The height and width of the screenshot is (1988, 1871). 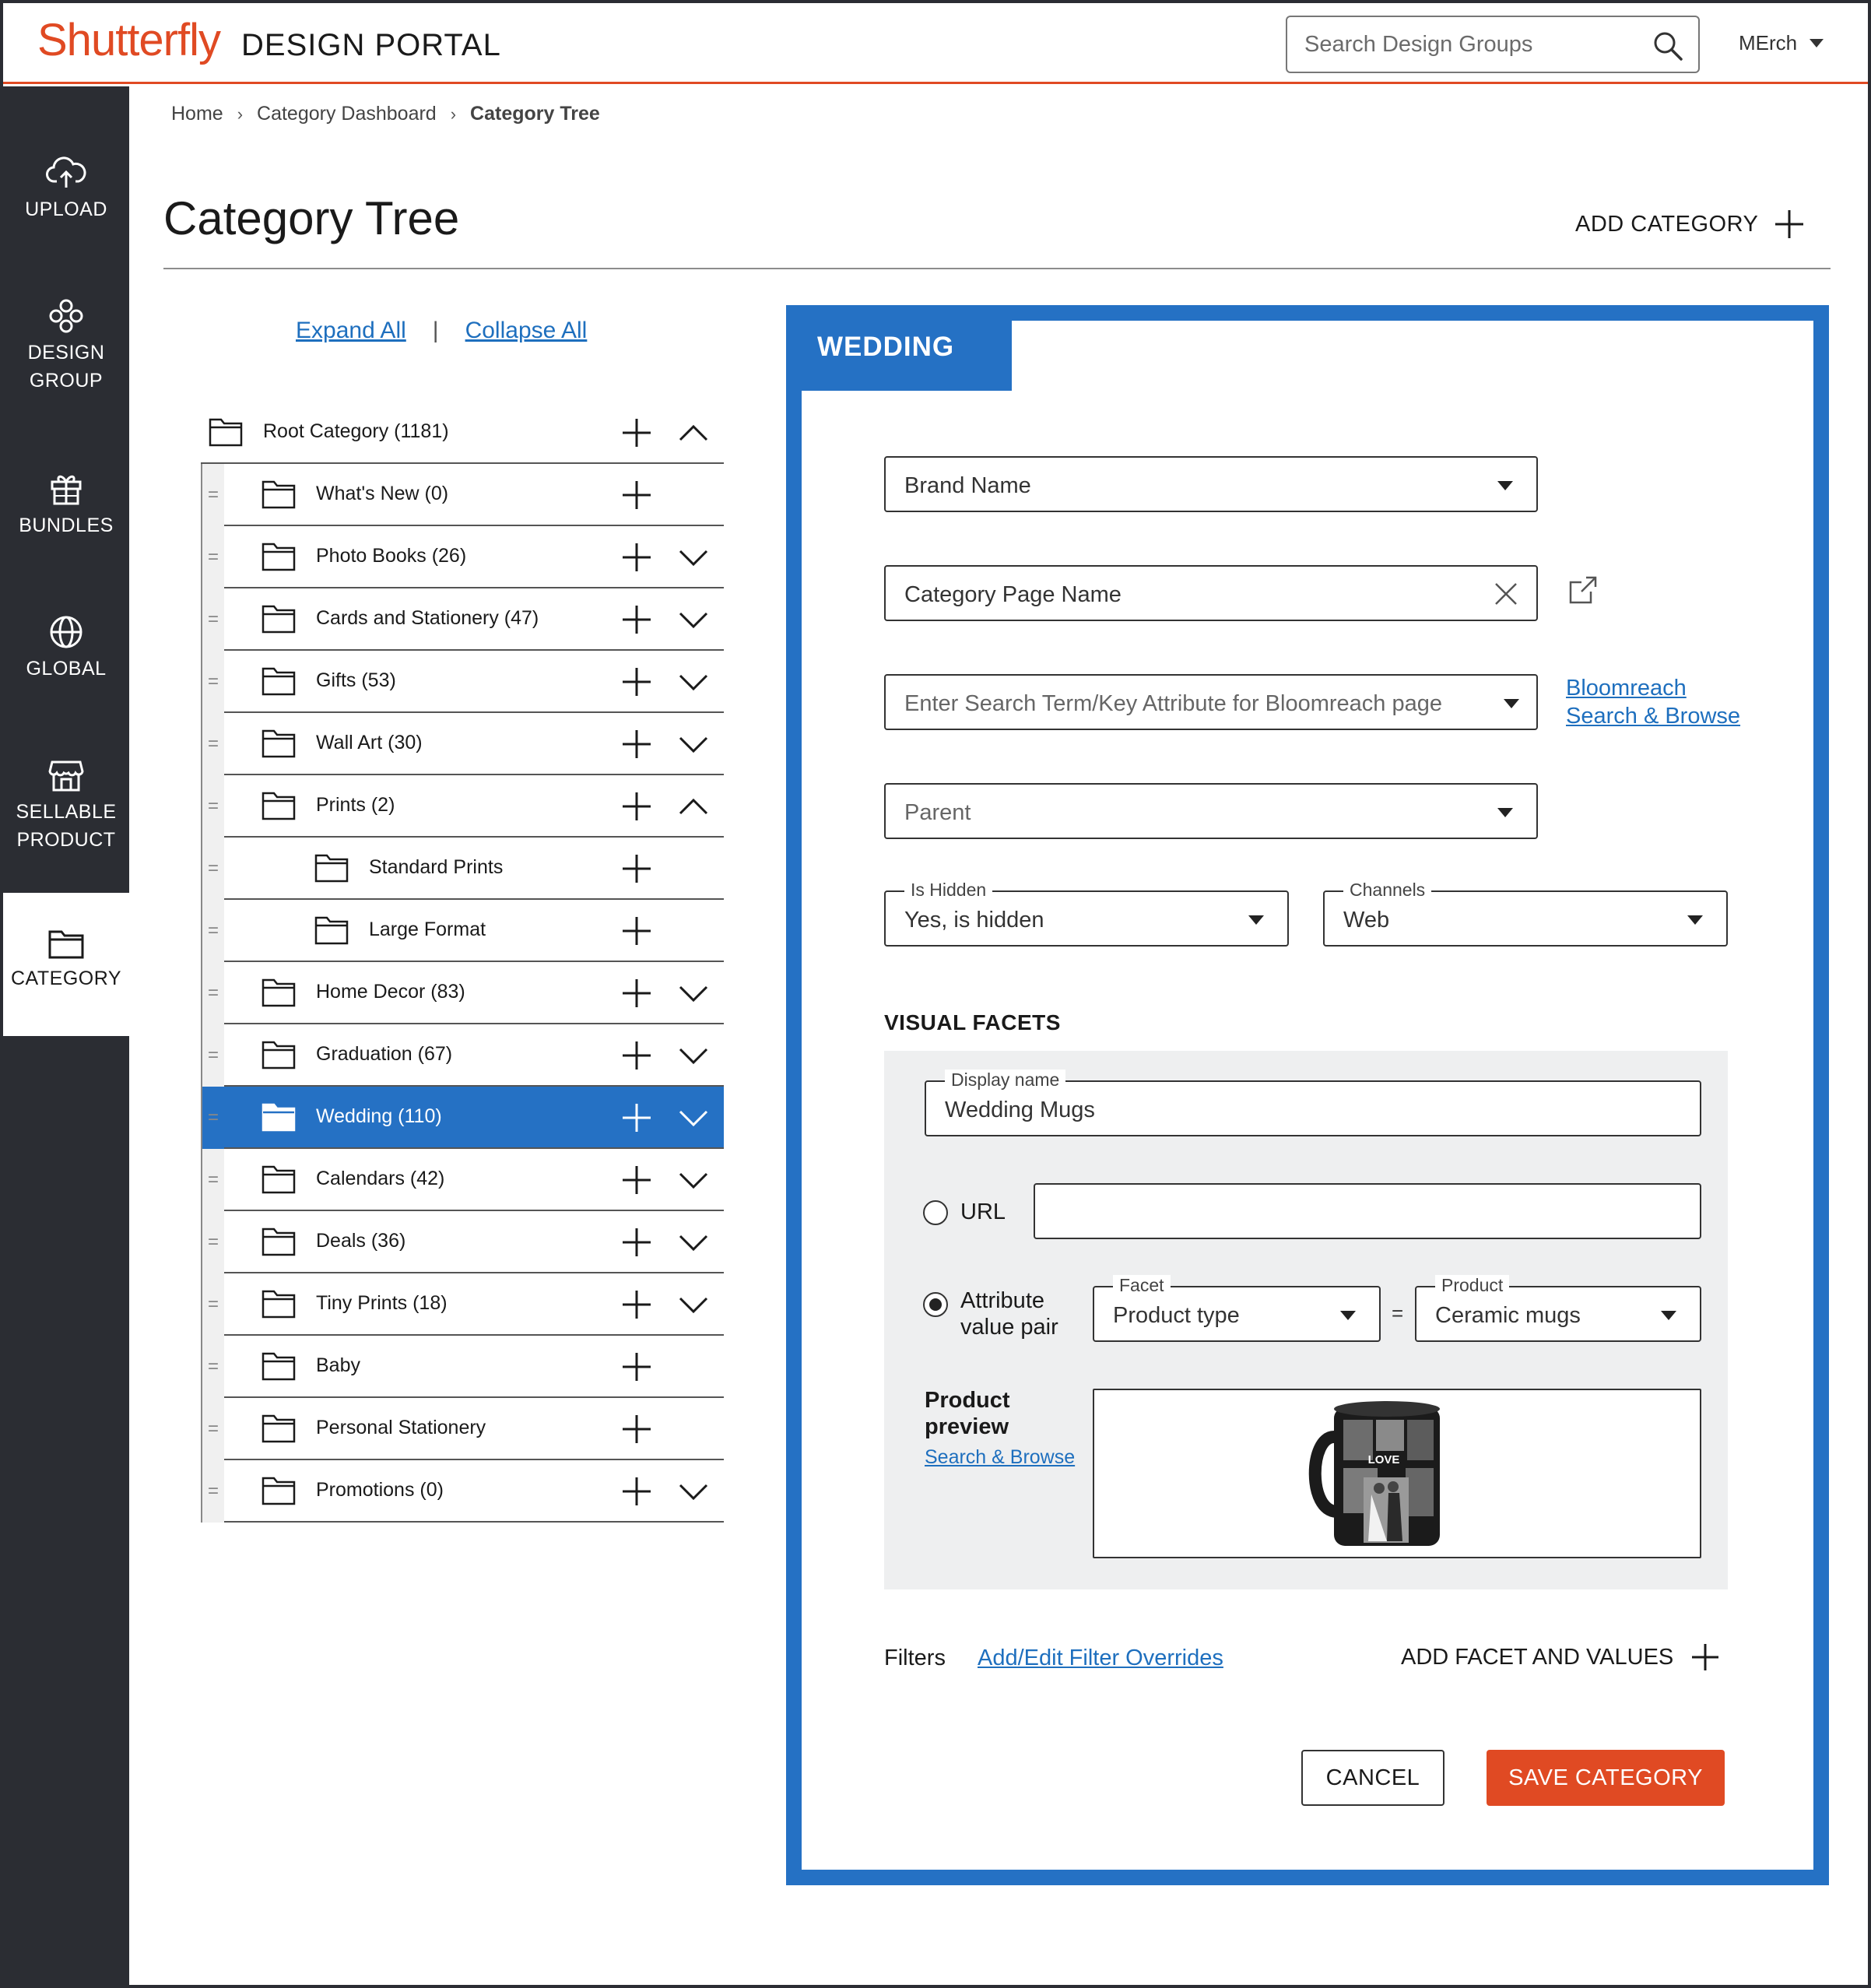 I want to click on breadcrumb-category-dashboard: Category Dashboard, so click(x=347, y=114).